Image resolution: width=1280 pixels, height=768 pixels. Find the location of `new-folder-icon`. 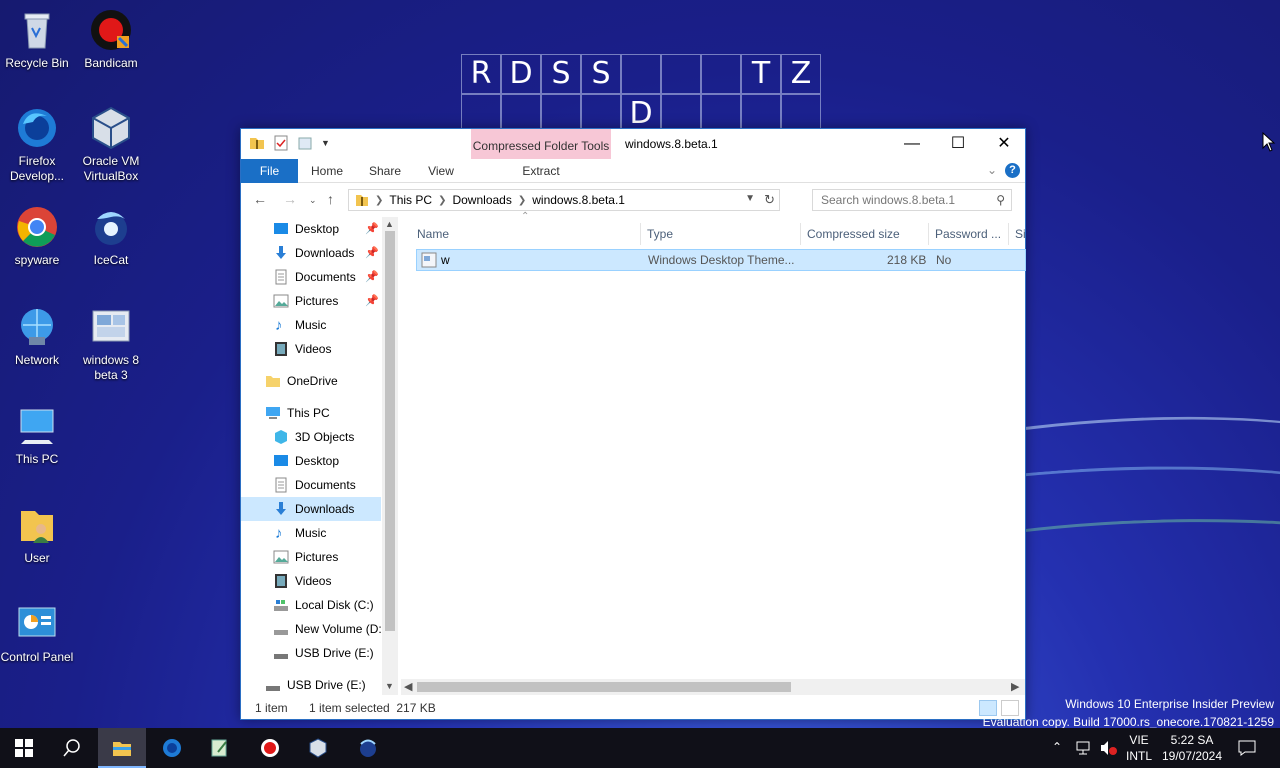

new-folder-icon is located at coordinates (305, 143).